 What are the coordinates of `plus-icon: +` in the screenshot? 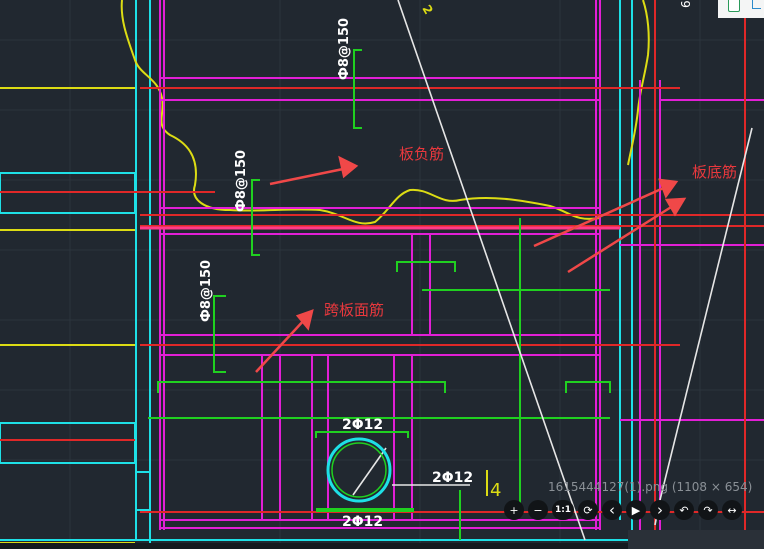 It's located at (514, 510).